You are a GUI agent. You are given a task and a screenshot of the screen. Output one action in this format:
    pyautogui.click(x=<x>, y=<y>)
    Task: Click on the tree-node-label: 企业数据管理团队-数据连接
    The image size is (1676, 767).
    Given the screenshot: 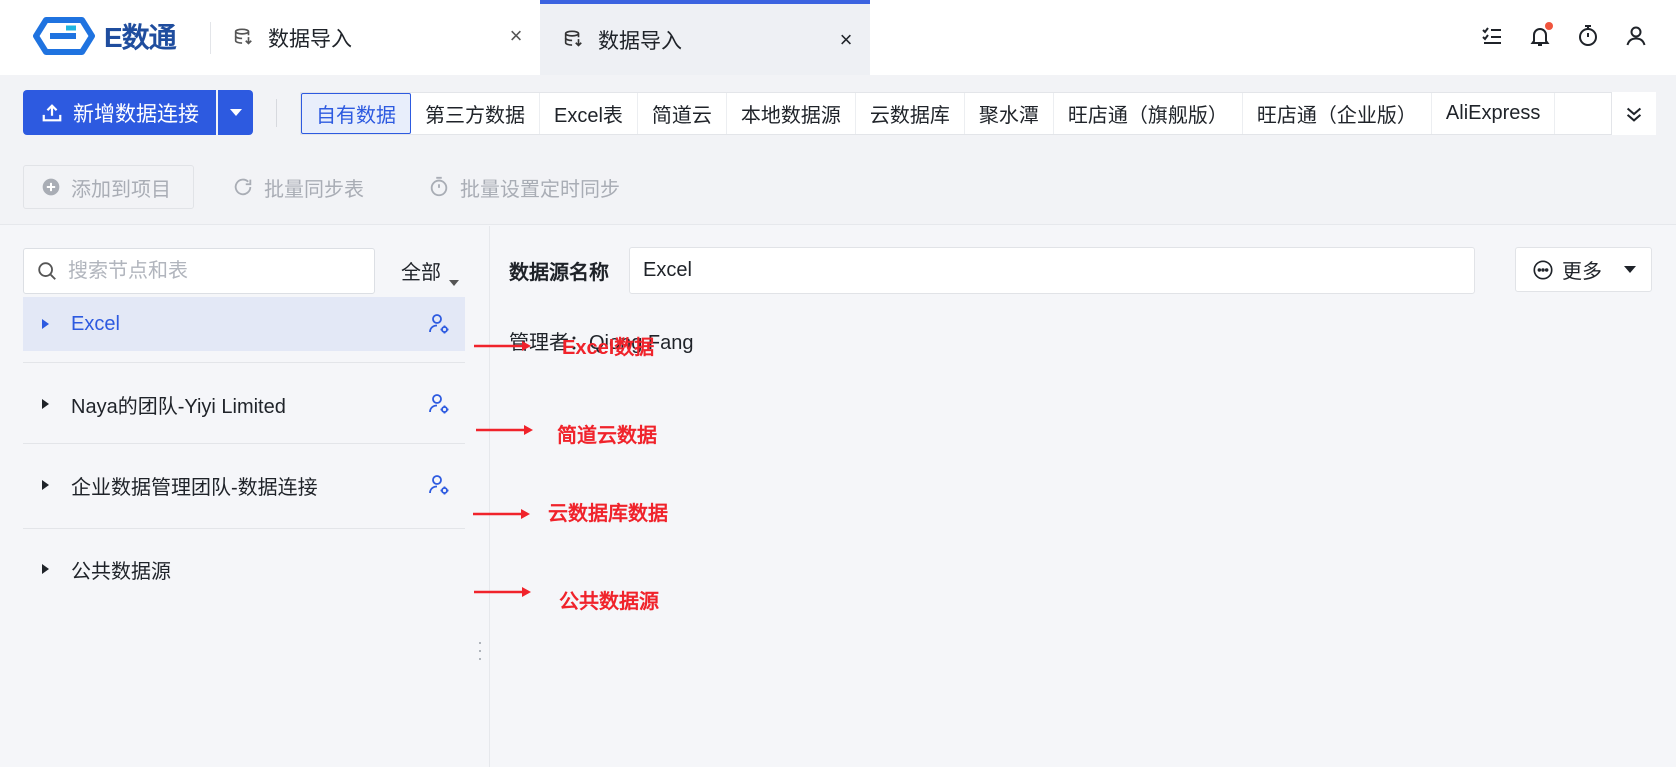 What is the action you would take?
    pyautogui.click(x=194, y=487)
    